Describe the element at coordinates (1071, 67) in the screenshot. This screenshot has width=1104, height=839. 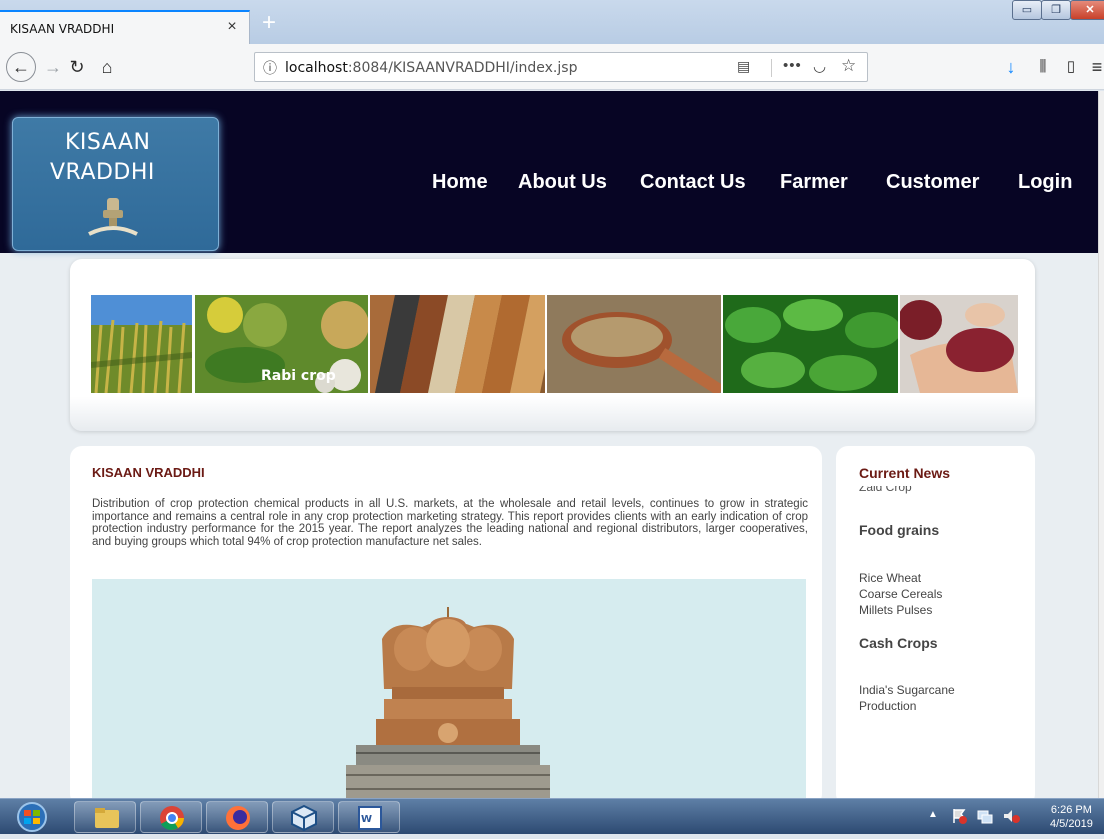
I see `sidebar-icon: ▯` at that location.